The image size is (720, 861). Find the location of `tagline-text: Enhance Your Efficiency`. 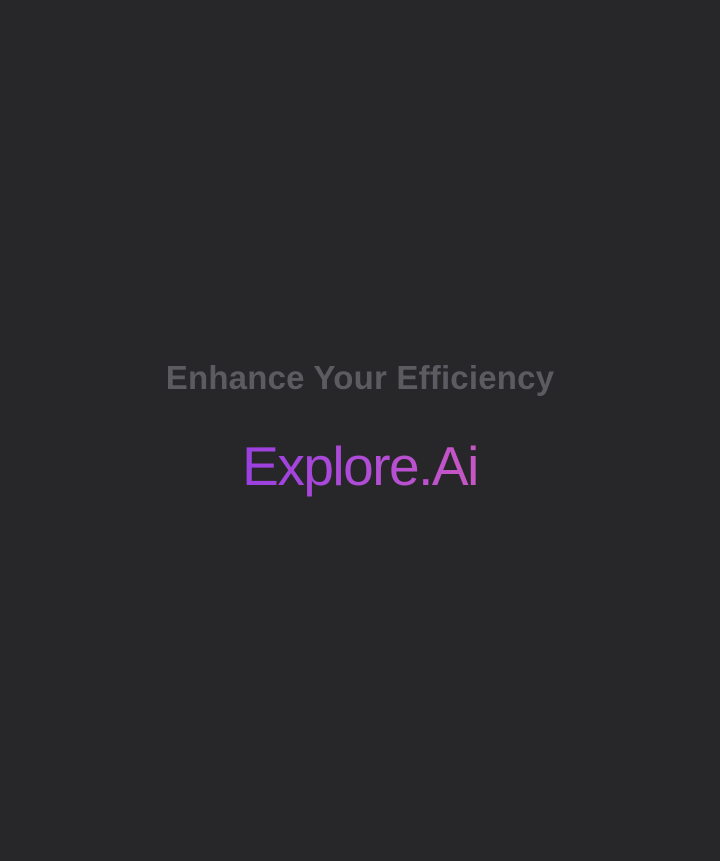

tagline-text: Enhance Your Efficiency is located at coordinates (360, 377).